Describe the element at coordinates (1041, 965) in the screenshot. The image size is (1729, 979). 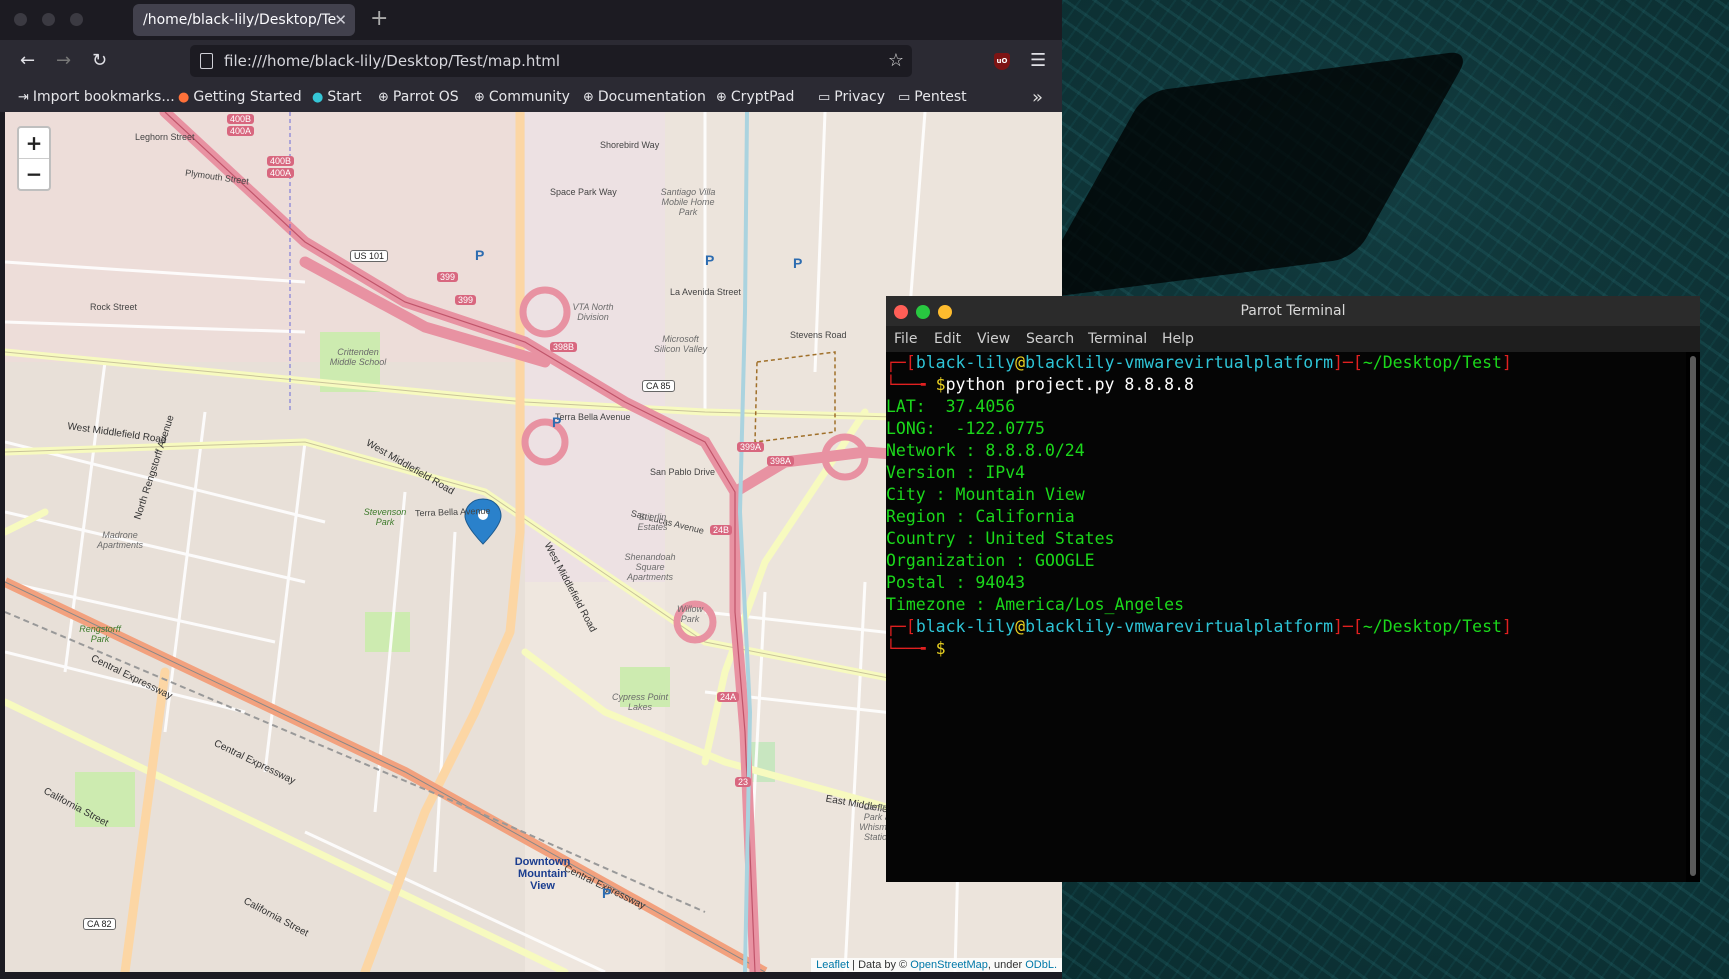
I see `odbl-link: ODbL.` at that location.